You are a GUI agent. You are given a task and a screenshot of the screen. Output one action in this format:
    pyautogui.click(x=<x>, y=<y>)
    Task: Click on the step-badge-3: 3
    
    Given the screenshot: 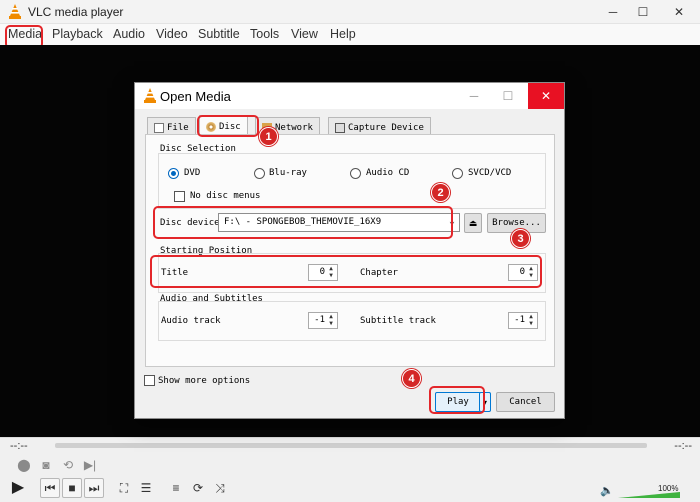 What is the action you would take?
    pyautogui.click(x=520, y=238)
    